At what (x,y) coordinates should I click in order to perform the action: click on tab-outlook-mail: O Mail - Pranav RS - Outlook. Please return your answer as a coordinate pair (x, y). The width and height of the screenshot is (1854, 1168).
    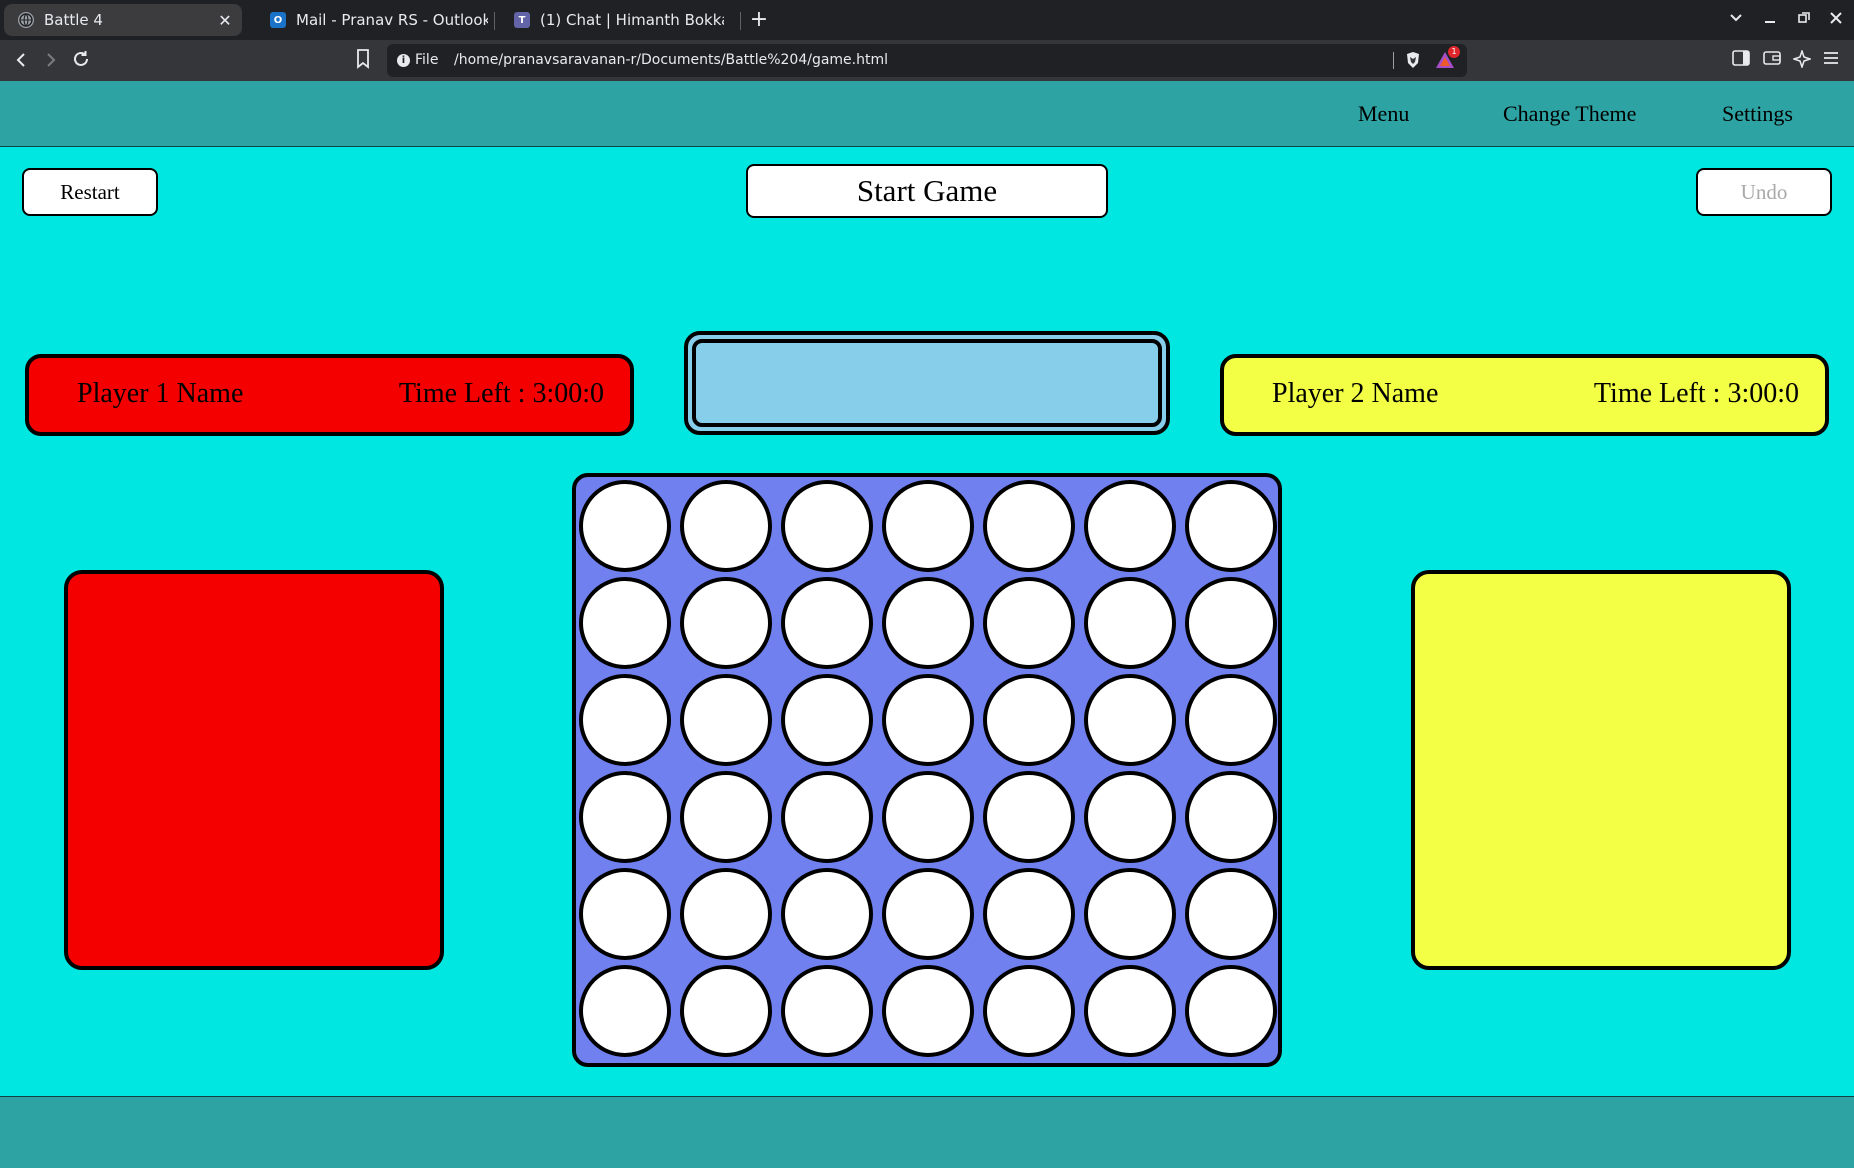
    Looking at the image, I should click on (372, 20).